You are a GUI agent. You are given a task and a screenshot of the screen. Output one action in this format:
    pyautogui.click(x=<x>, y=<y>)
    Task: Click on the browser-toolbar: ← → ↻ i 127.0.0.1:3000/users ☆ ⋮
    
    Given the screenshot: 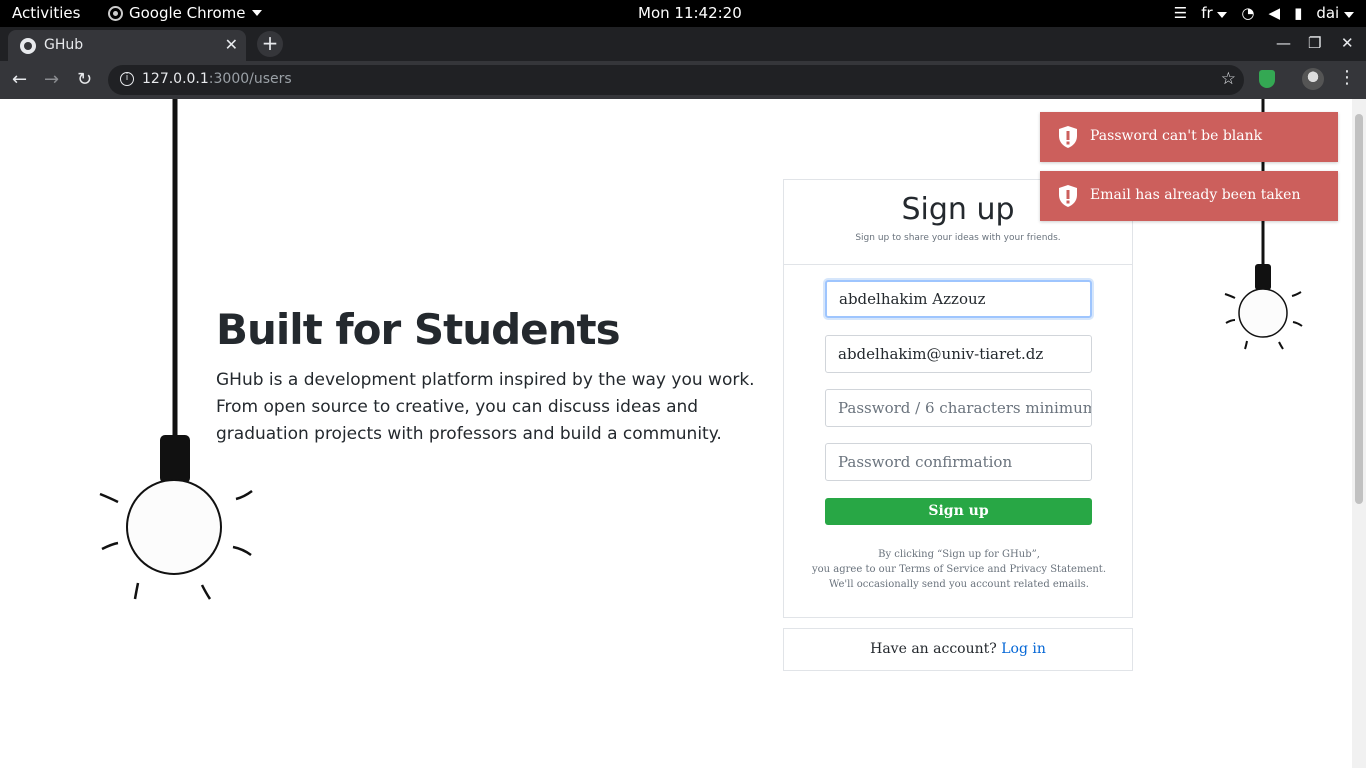 What is the action you would take?
    pyautogui.click(x=683, y=80)
    